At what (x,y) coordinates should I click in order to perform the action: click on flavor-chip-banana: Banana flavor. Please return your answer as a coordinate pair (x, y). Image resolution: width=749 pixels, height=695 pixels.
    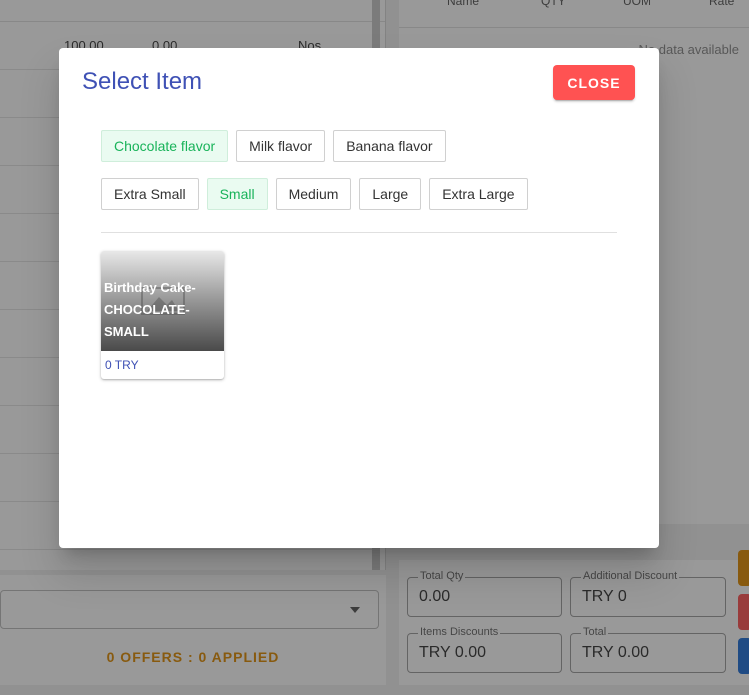
    Looking at the image, I should click on (389, 146).